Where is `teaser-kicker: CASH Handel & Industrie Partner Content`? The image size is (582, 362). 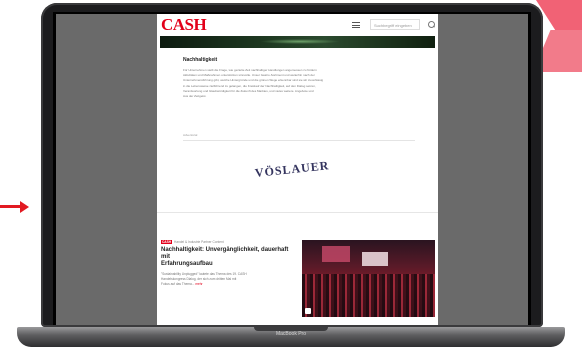 teaser-kicker: CASH Handel & Industrie Partner Content is located at coordinates (230, 242).